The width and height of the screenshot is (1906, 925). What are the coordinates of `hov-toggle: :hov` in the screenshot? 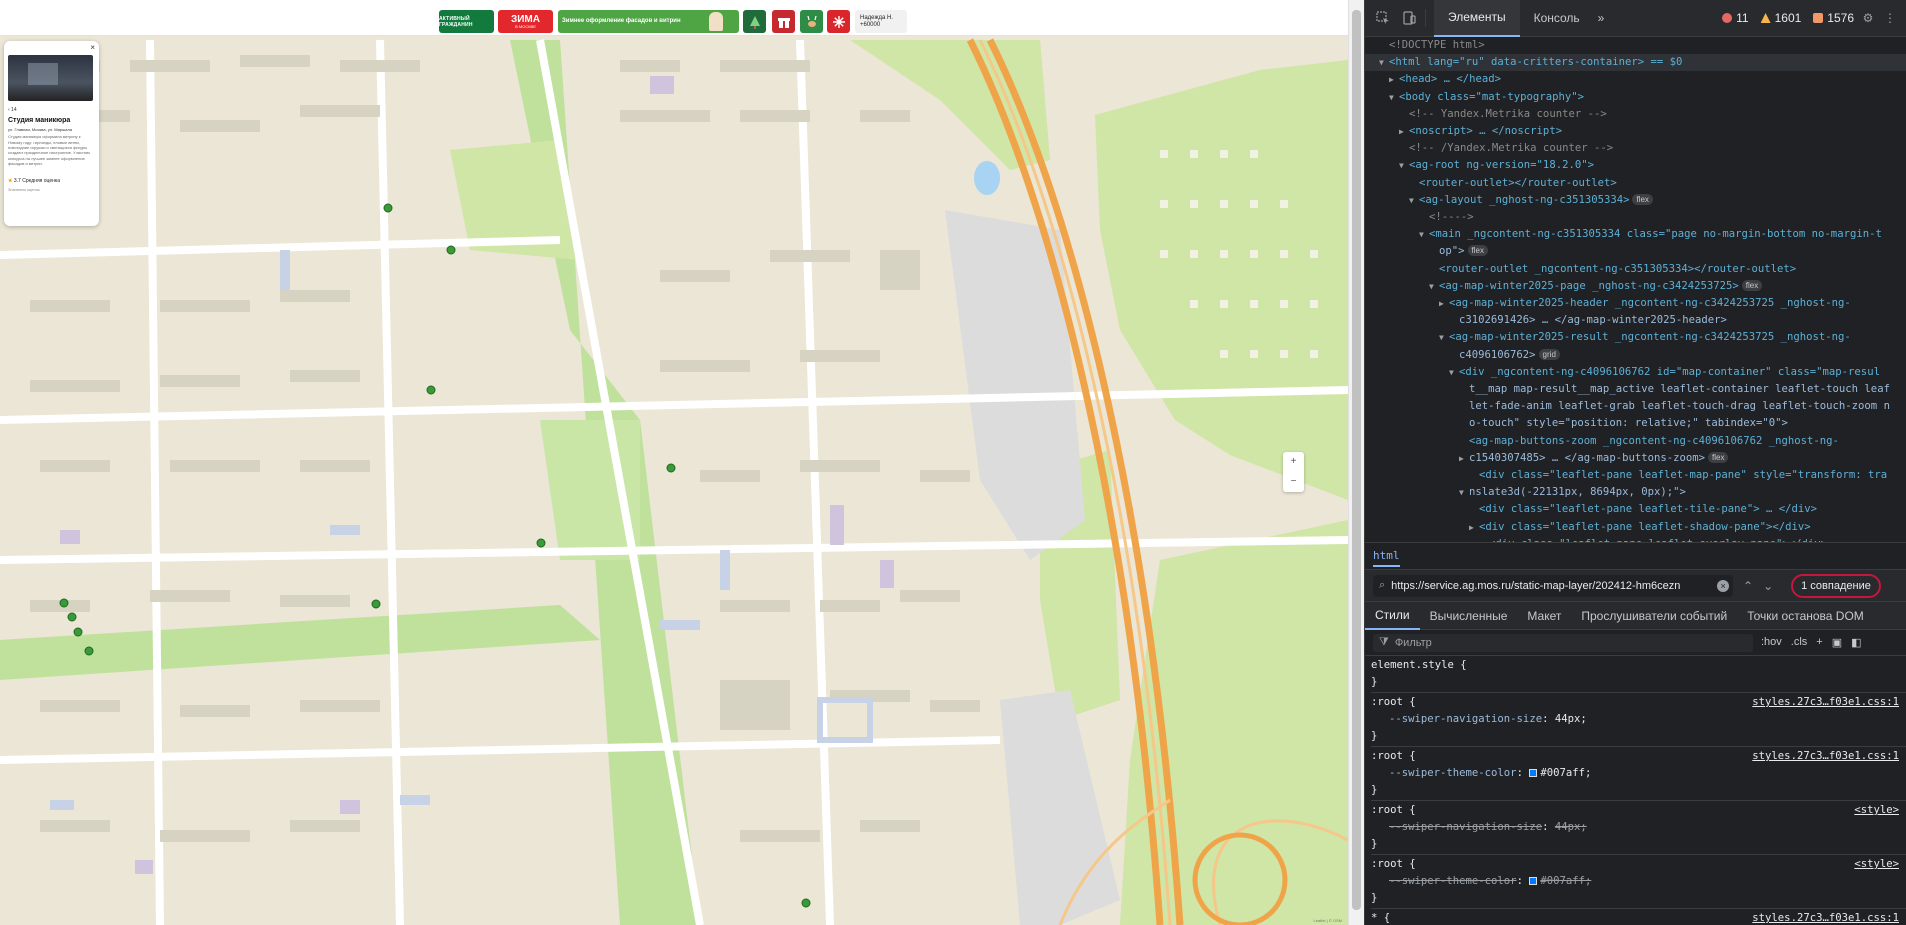 It's located at (1771, 642).